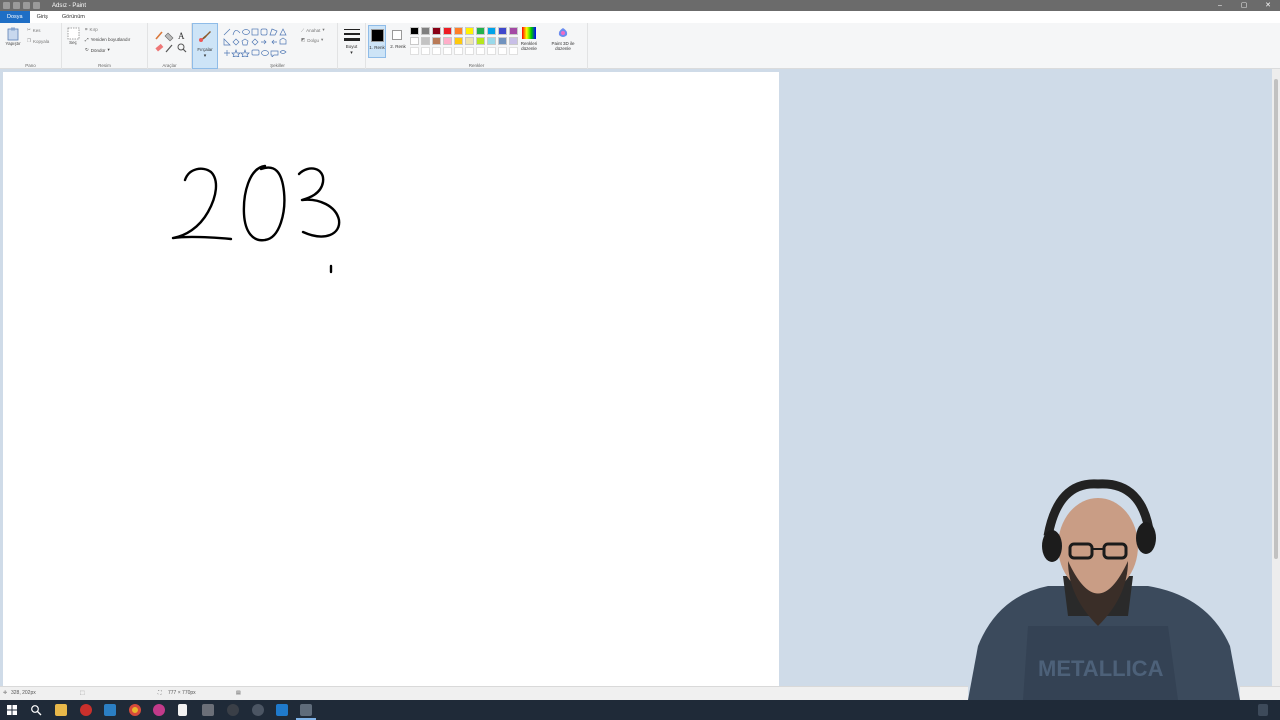 This screenshot has width=1280, height=720. What do you see at coordinates (15, 17) in the screenshot?
I see `tab-file: Dosya` at bounding box center [15, 17].